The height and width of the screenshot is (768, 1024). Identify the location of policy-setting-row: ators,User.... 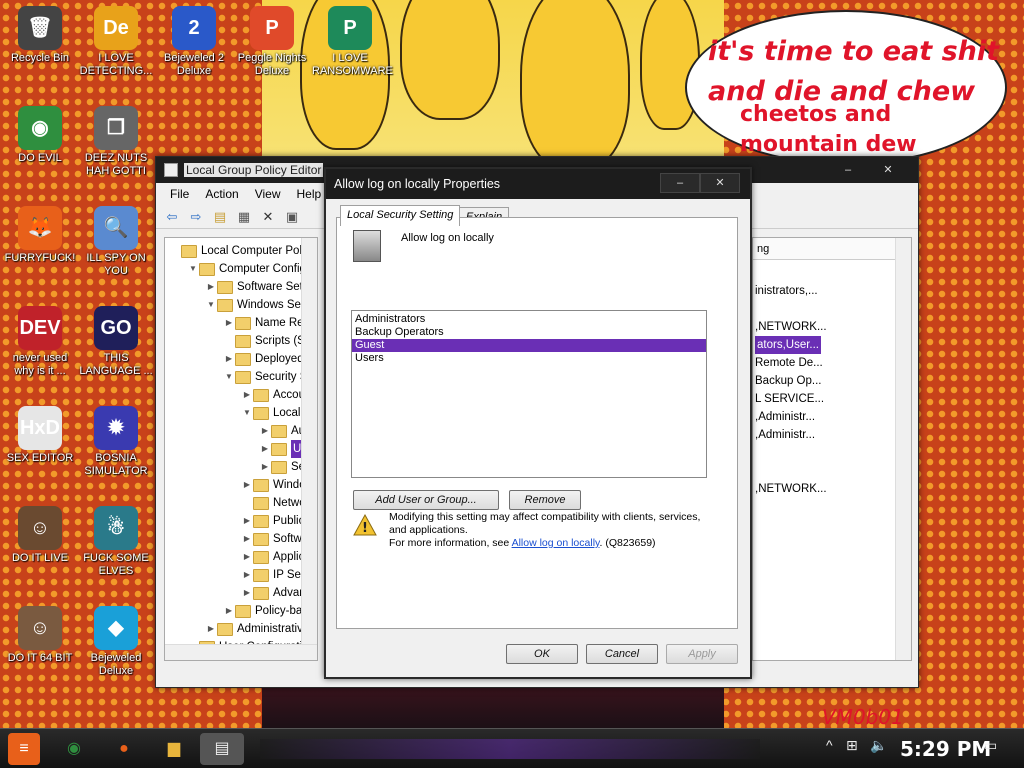
(788, 345).